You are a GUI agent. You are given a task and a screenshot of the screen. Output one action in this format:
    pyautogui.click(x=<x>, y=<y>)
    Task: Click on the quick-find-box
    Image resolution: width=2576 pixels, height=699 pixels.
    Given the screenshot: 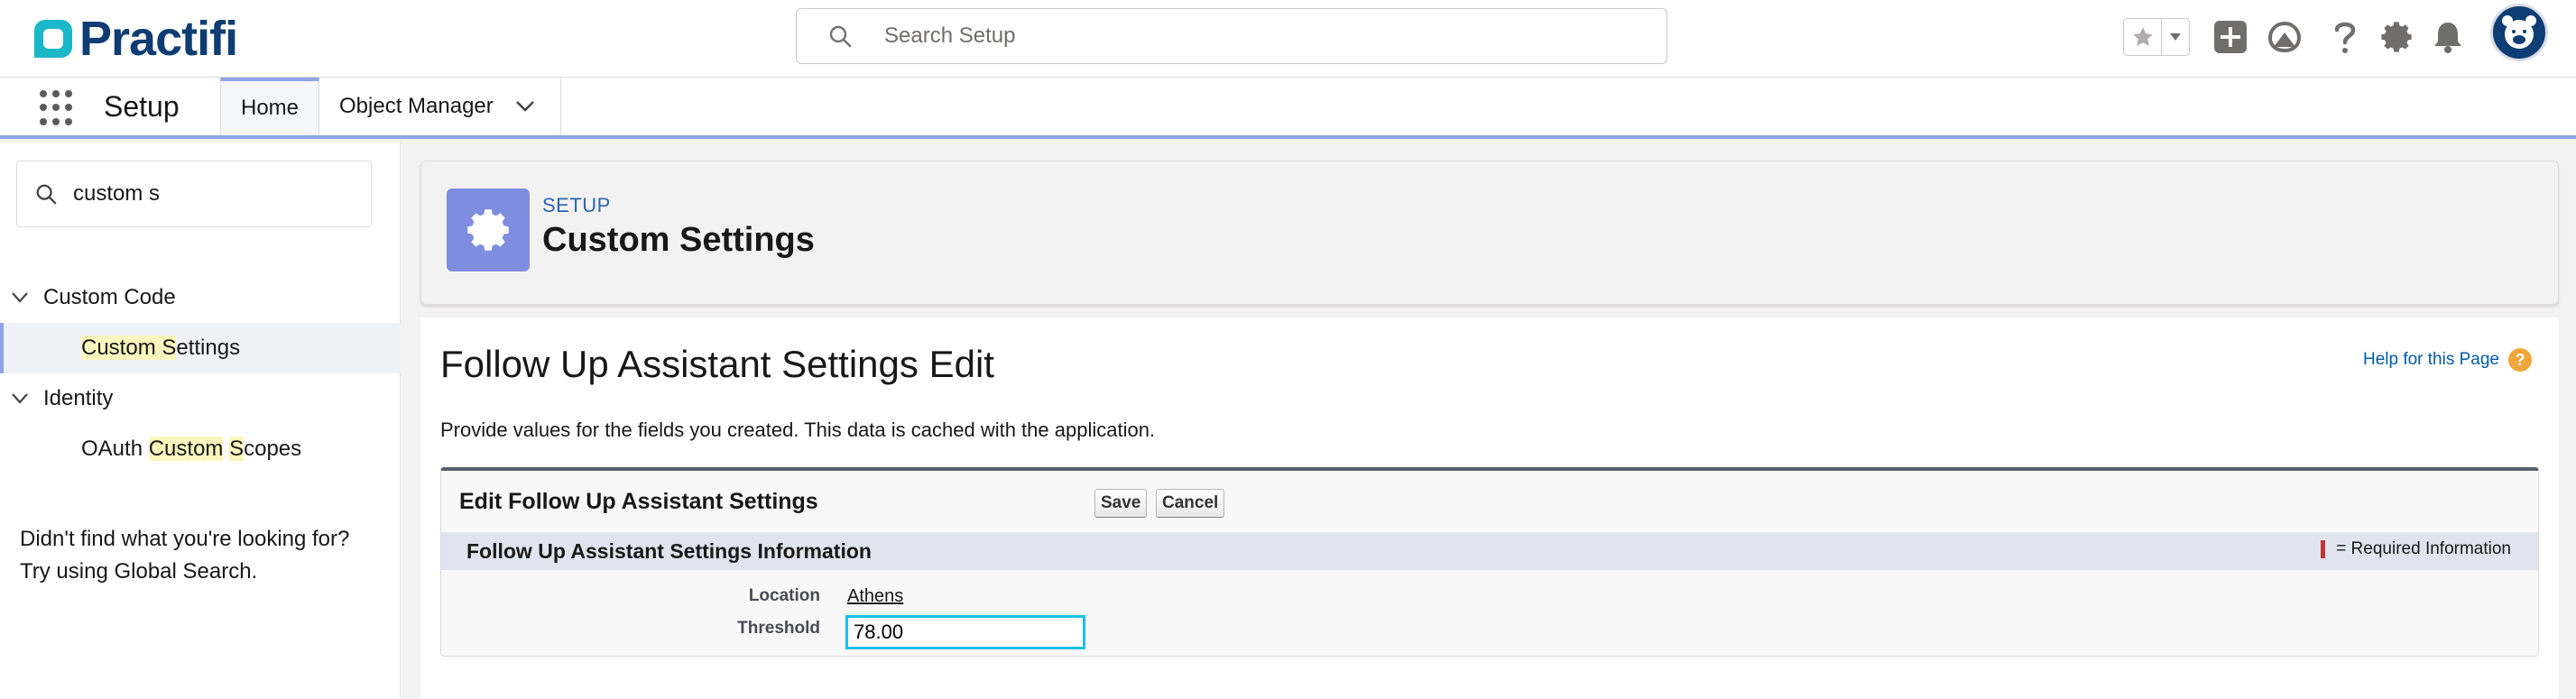 What is the action you would take?
    pyautogui.click(x=194, y=194)
    